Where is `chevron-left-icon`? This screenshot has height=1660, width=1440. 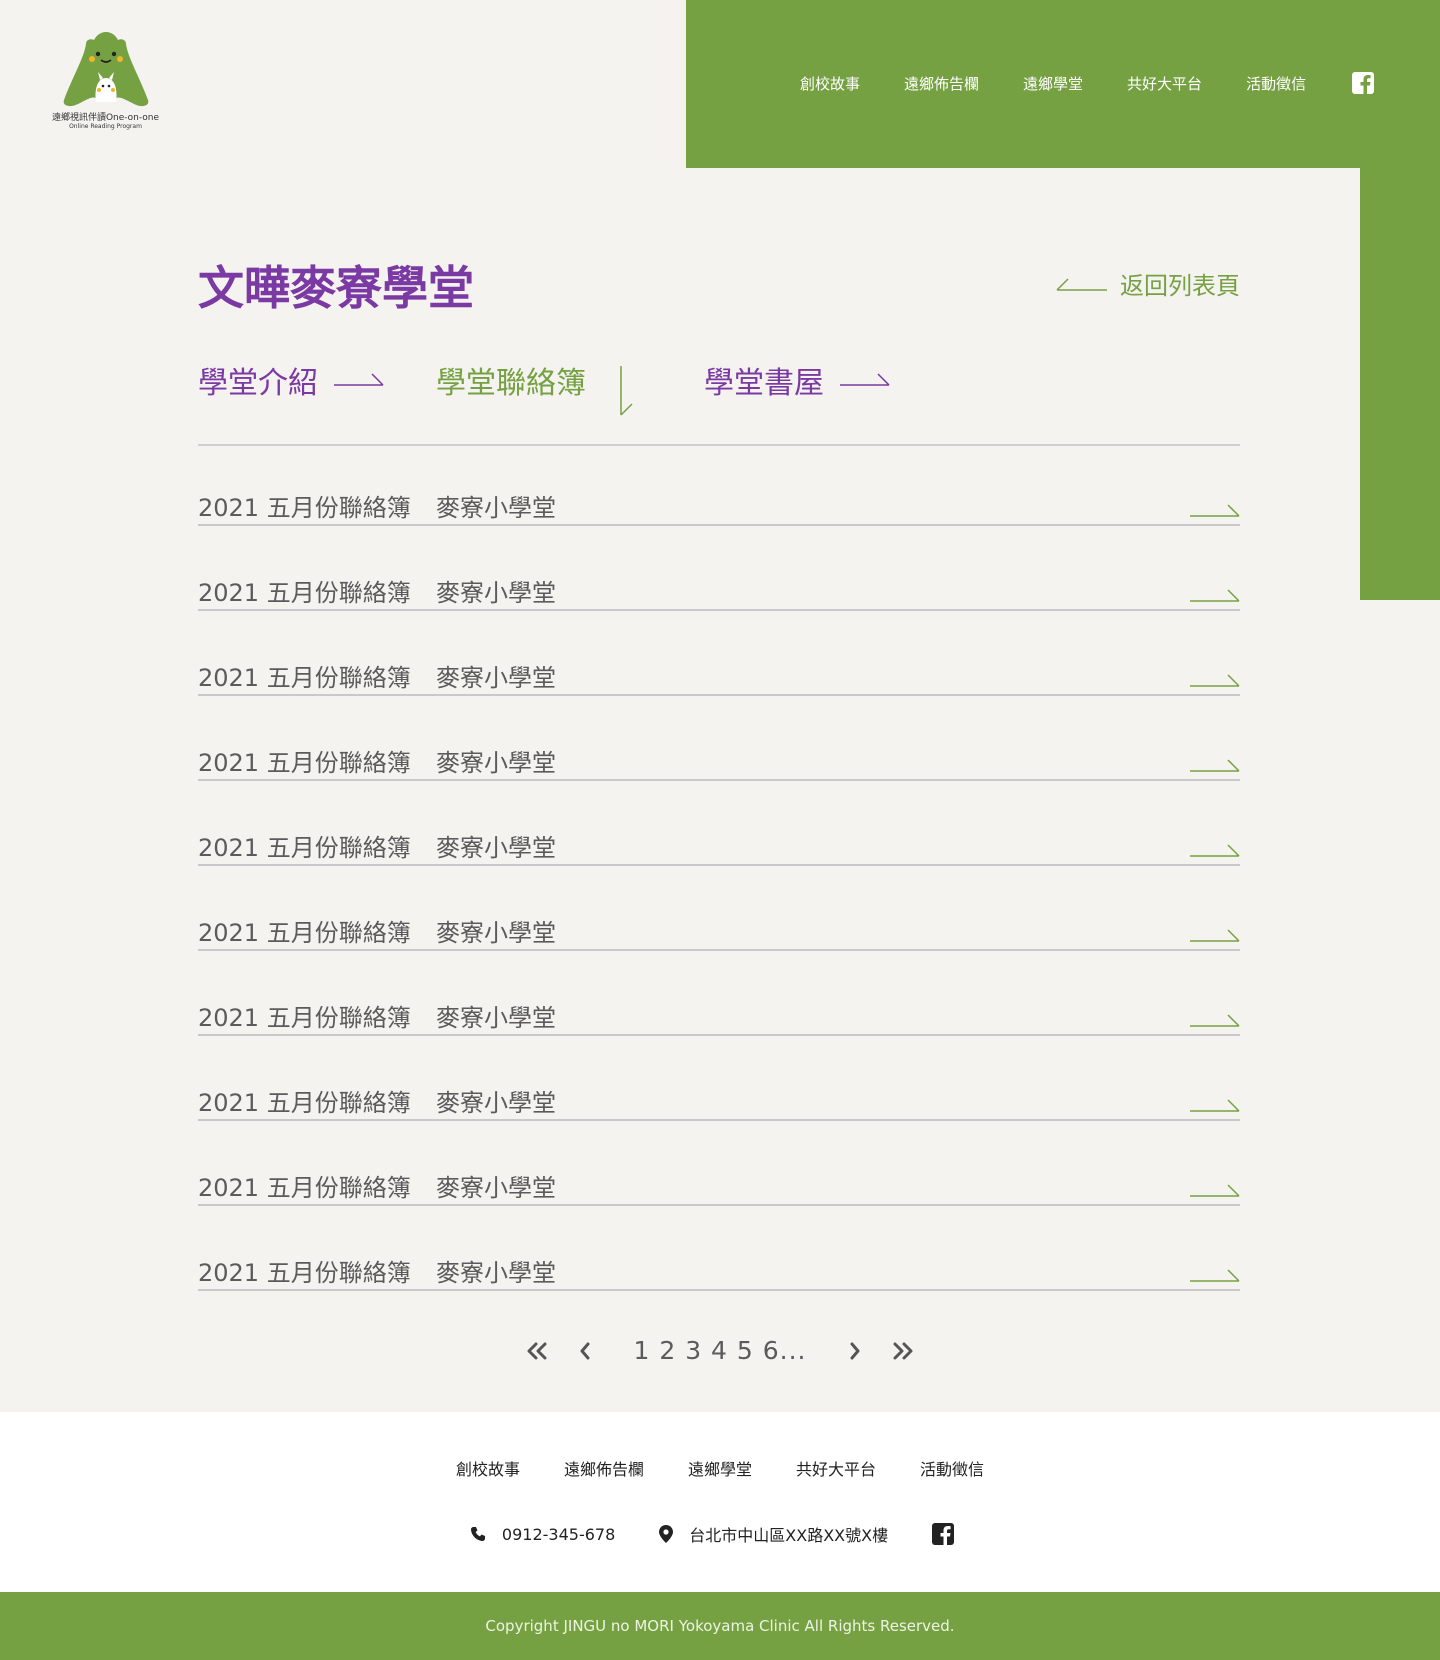 chevron-left-icon is located at coordinates (585, 1350).